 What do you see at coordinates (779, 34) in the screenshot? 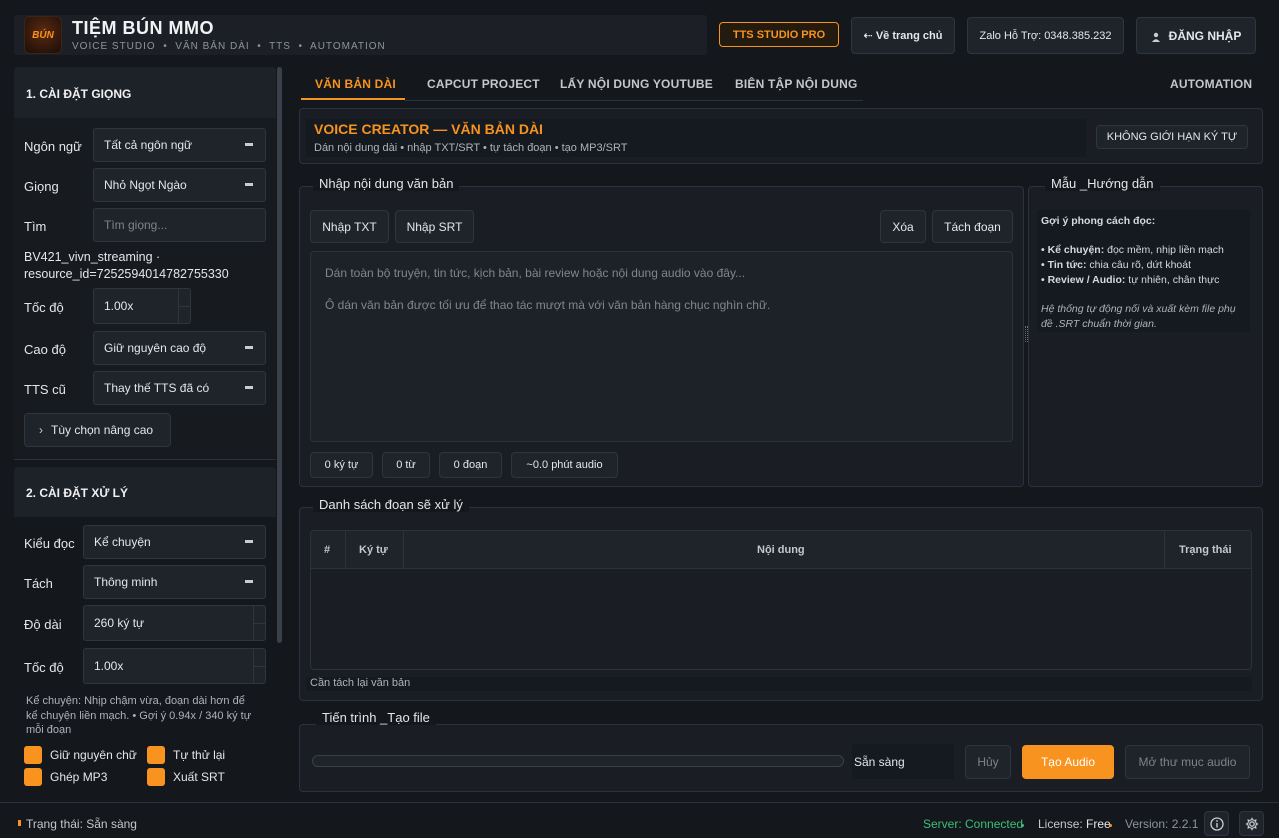
I see `tts-studio-pro-badge: TTS STUDIO PRO` at bounding box center [779, 34].